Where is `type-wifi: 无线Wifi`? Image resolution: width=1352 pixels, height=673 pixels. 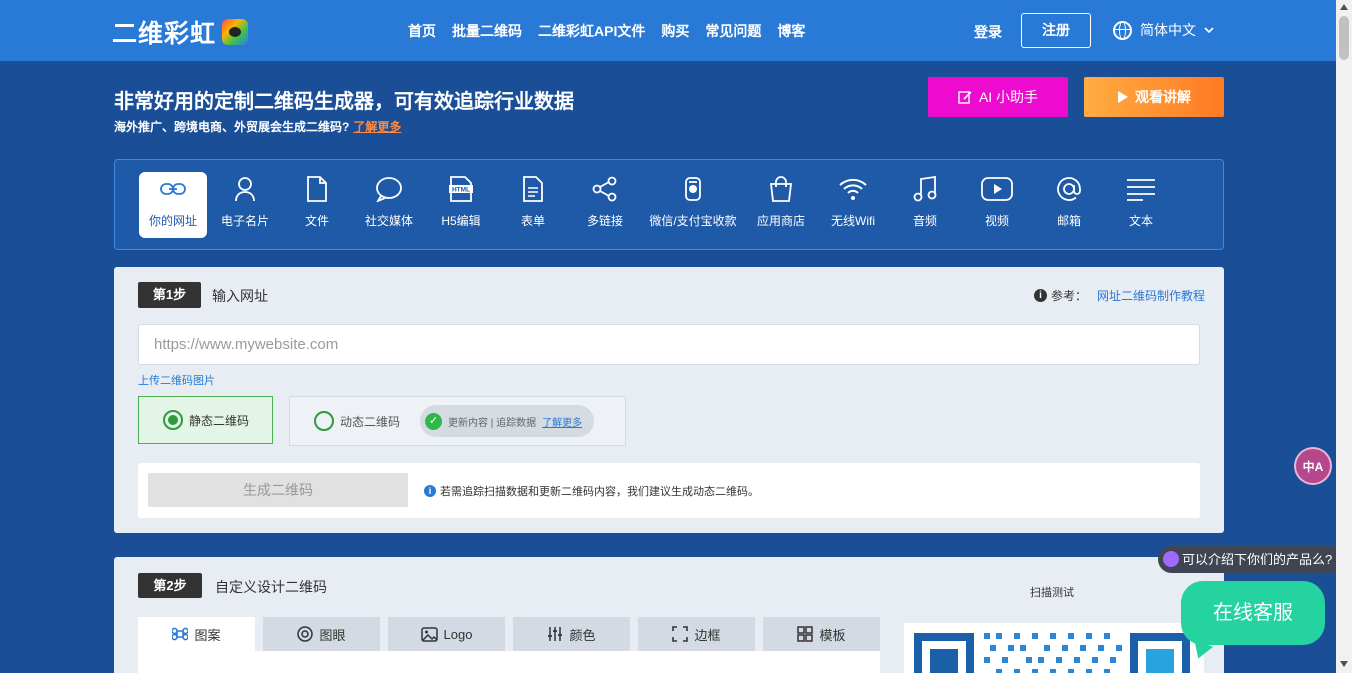
type-wifi: 无线Wifi is located at coordinates (853, 205).